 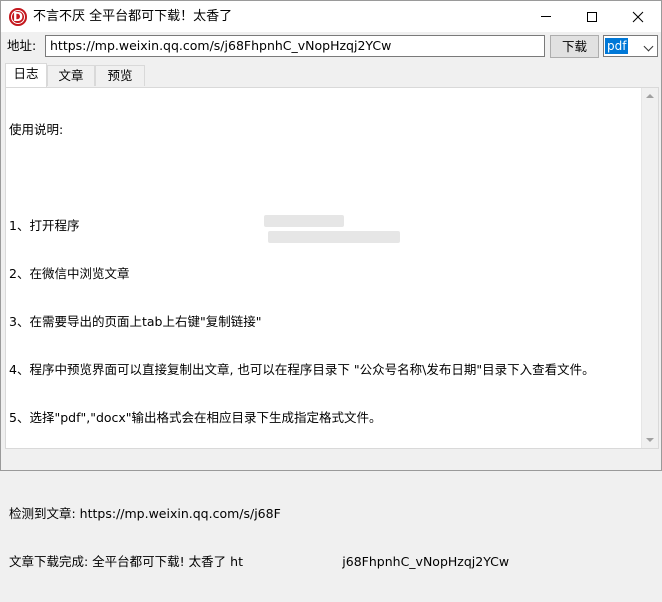 I want to click on app-logo-icon: D, so click(x=18, y=17).